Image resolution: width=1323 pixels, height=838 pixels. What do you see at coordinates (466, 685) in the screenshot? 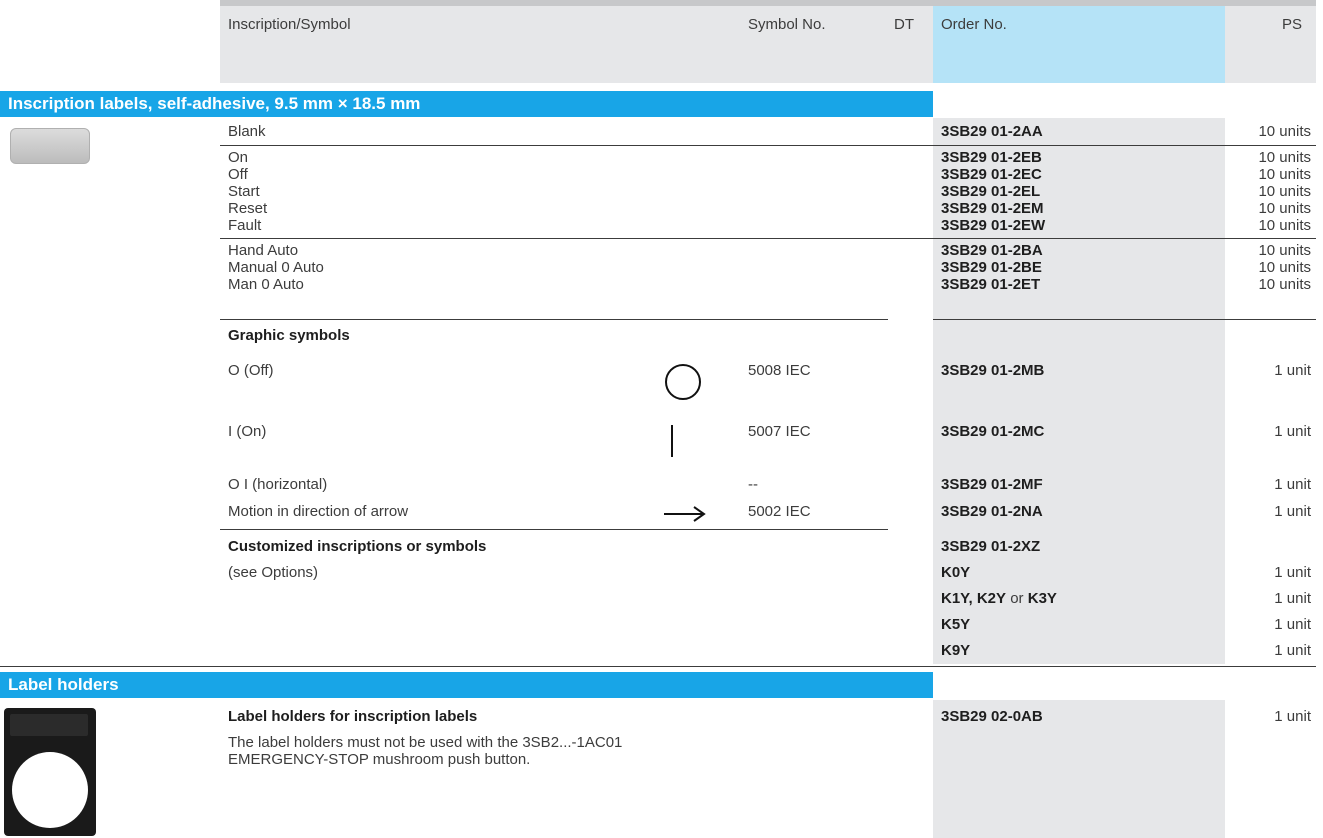
I see `section-bar-label-holders: Label holders` at bounding box center [466, 685].